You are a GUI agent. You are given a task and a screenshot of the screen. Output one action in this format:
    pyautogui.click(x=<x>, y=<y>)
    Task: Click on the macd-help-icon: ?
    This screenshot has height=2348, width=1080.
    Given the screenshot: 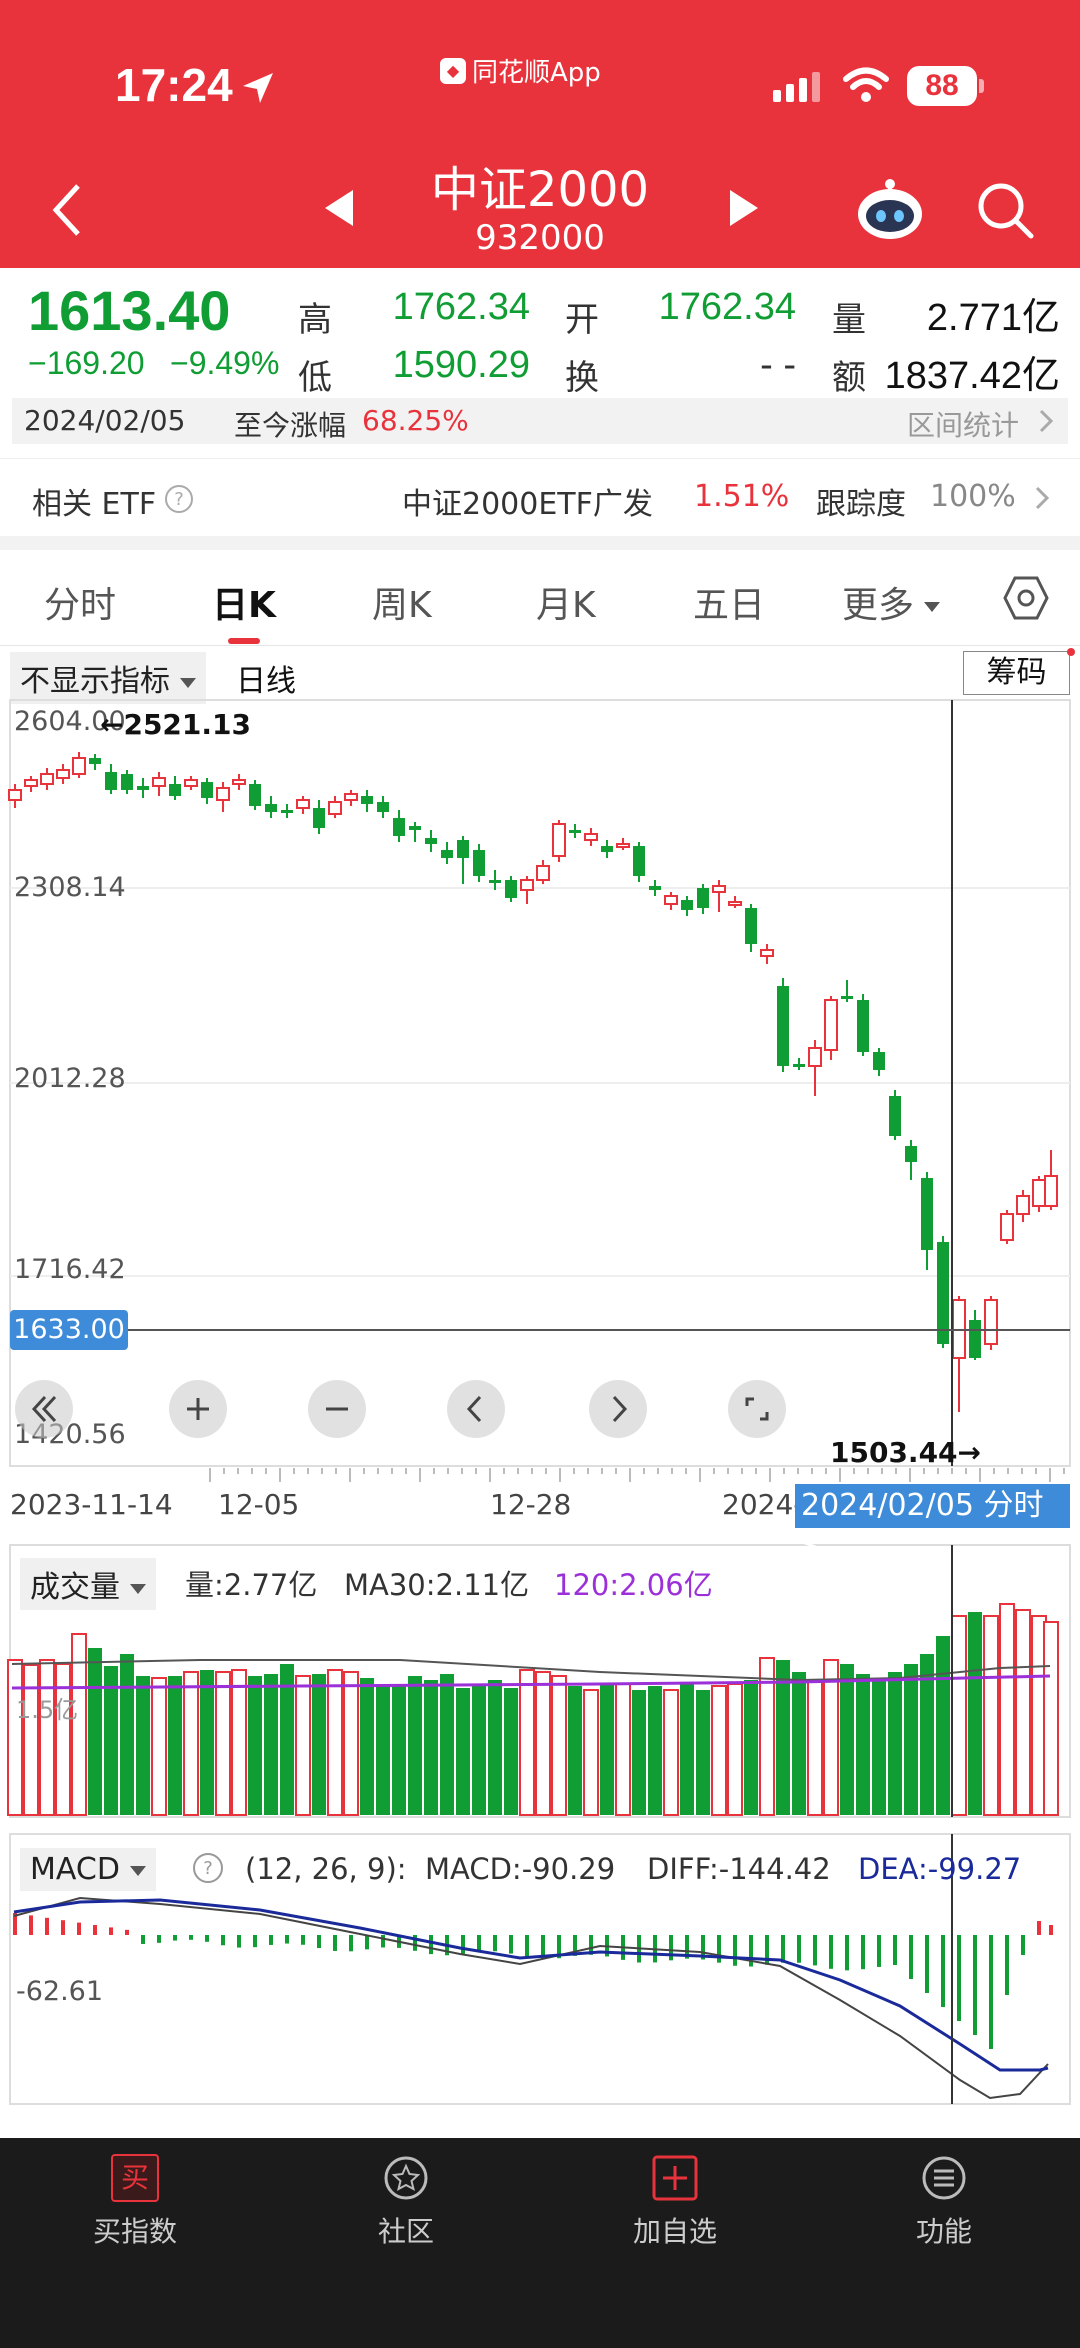 What is the action you would take?
    pyautogui.click(x=208, y=1868)
    